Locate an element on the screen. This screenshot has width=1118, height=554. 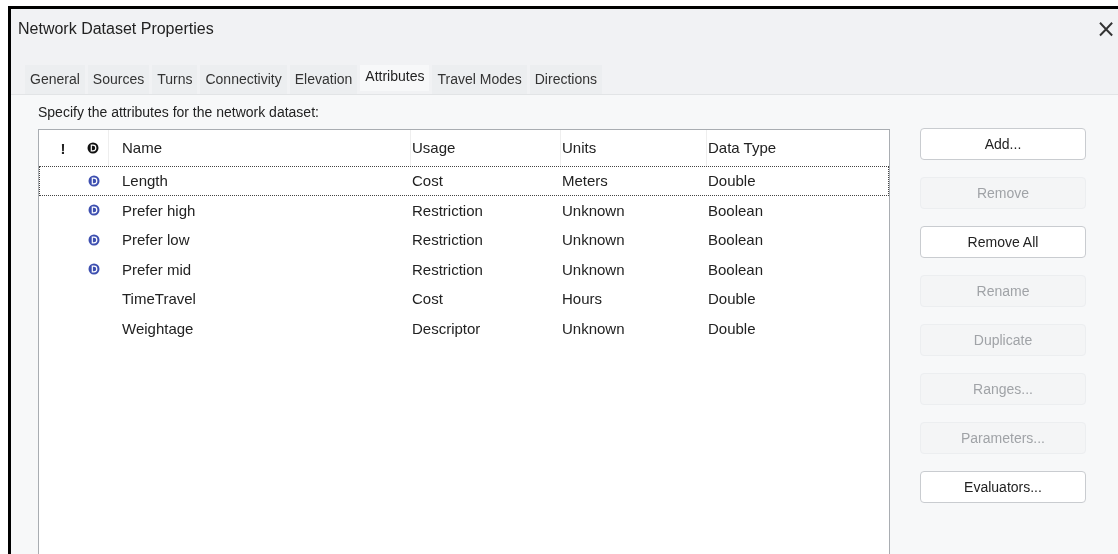
window-title: Network Dataset Properties is located at coordinates (116, 29).